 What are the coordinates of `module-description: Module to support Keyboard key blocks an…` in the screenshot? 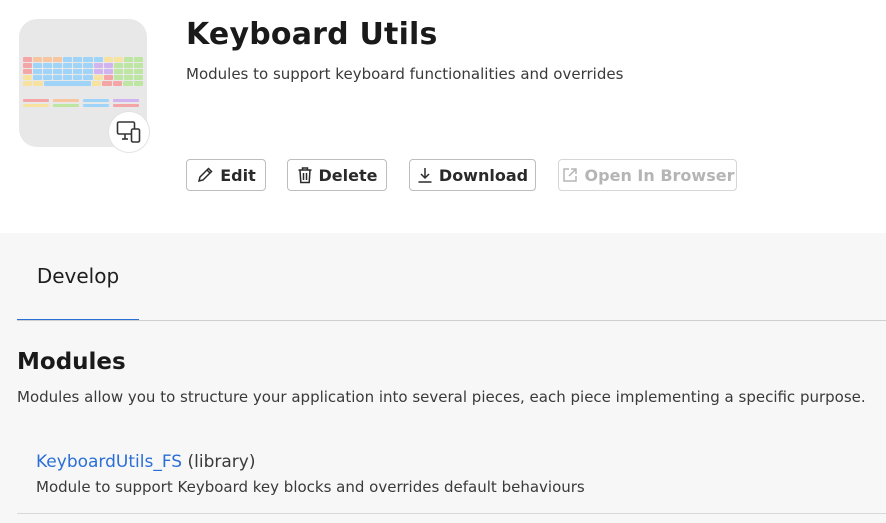 It's located at (310, 487).